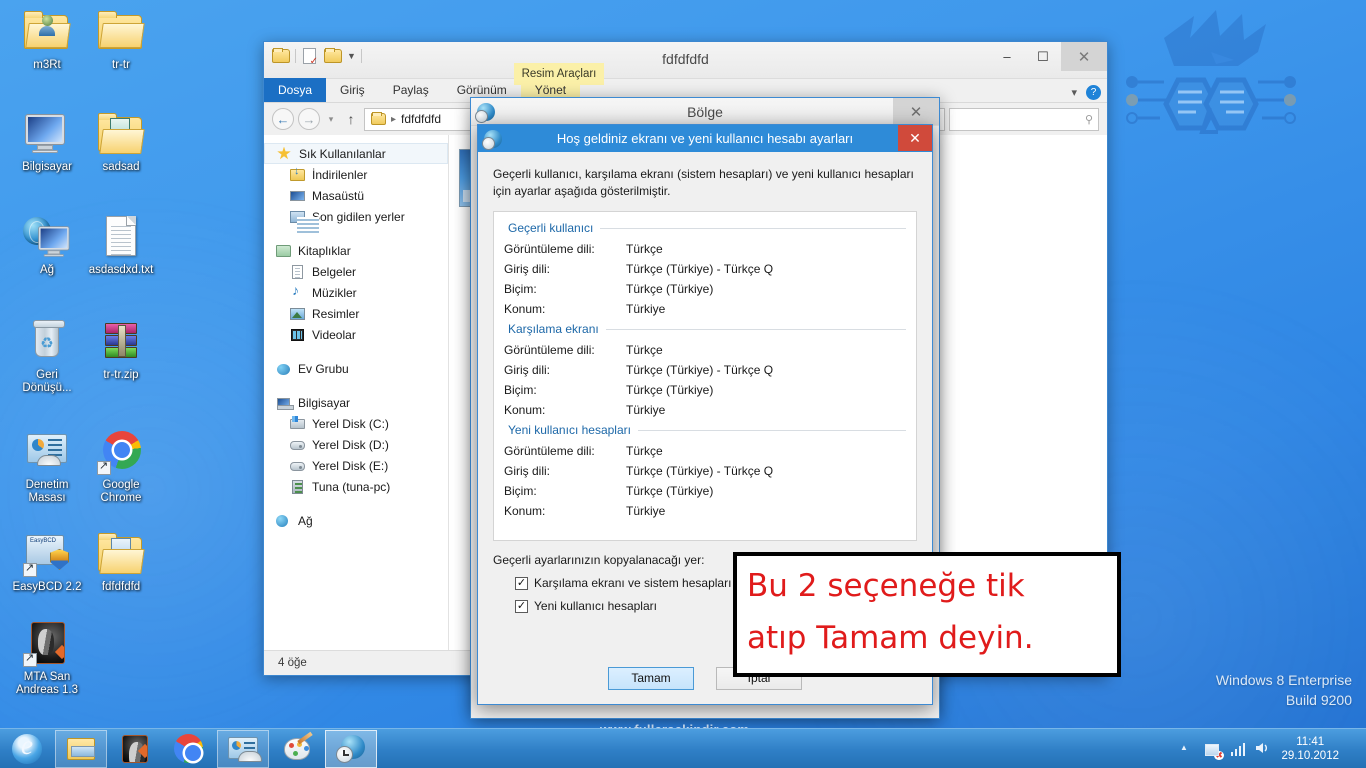  What do you see at coordinates (356, 402) in the screenshot?
I see `sidebar-item-computer: Bilgisayar` at bounding box center [356, 402].